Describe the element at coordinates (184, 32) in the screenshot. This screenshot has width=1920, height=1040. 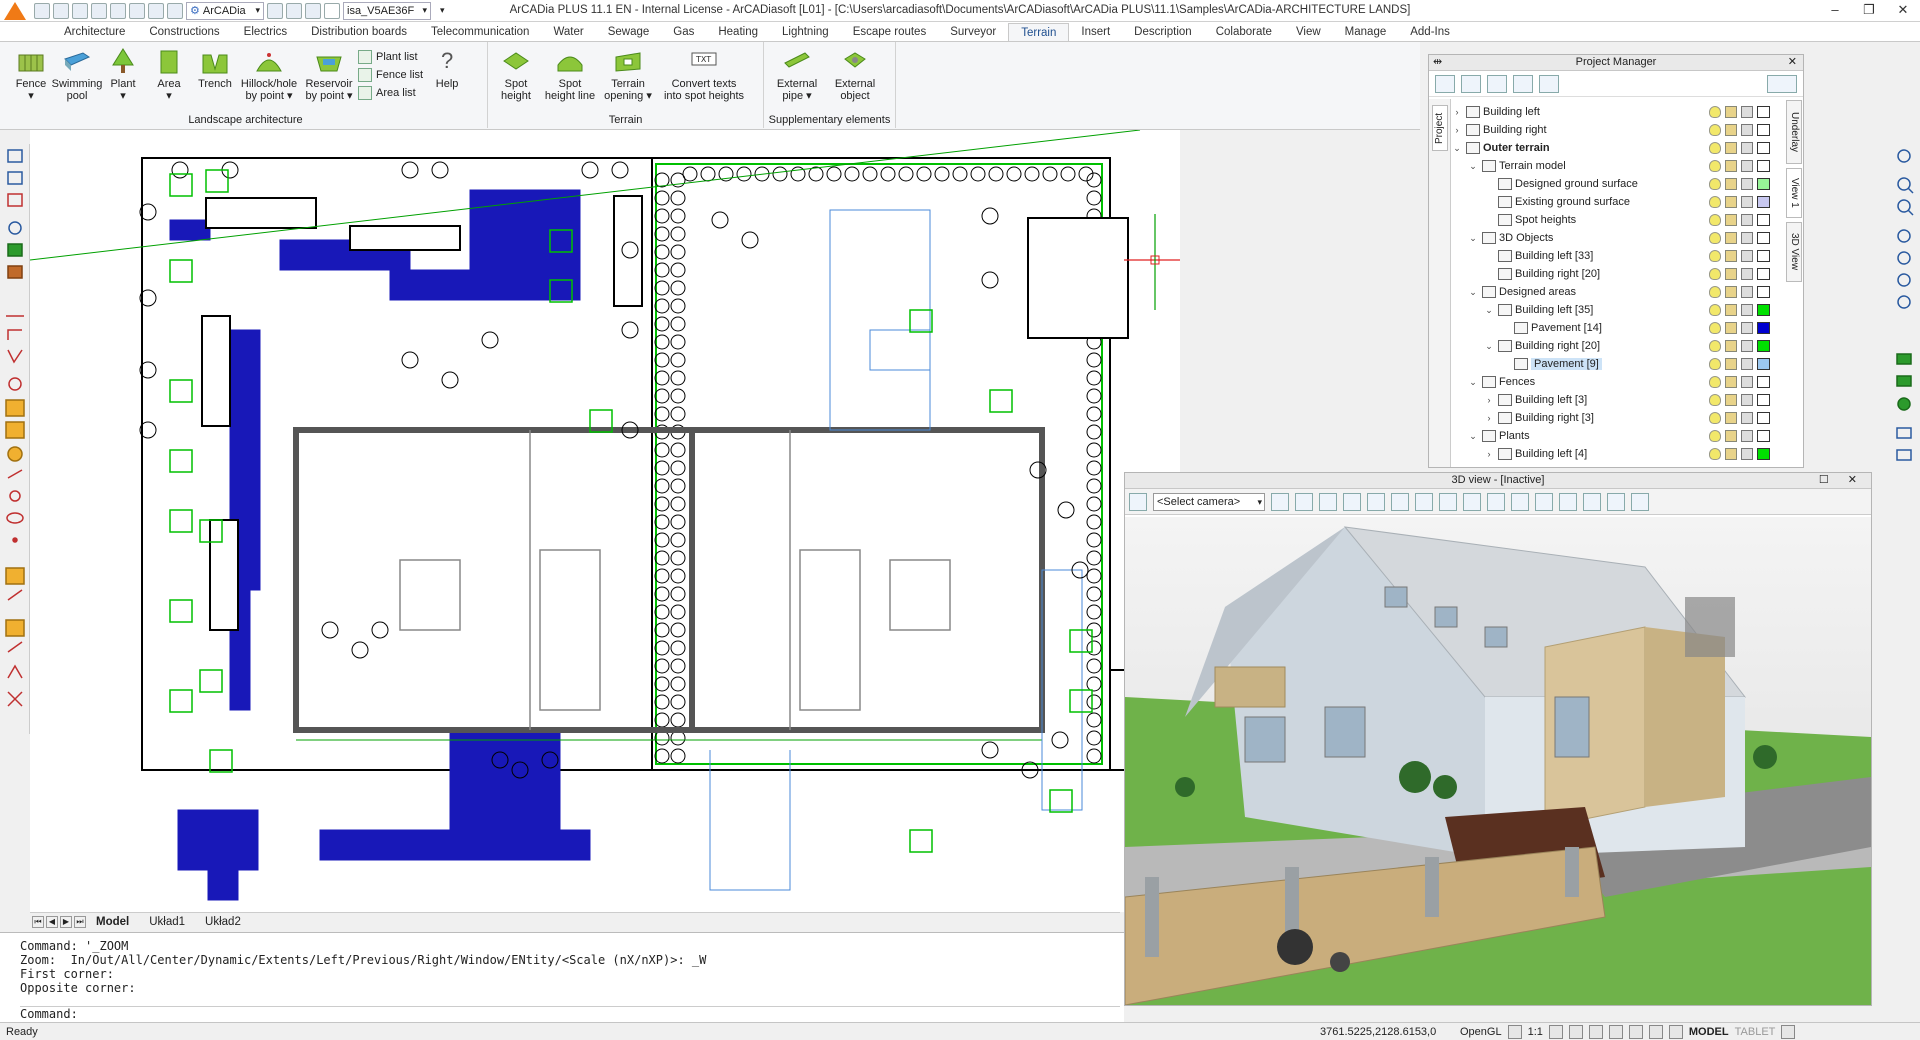
I see `tab-constructions: Constructions` at that location.